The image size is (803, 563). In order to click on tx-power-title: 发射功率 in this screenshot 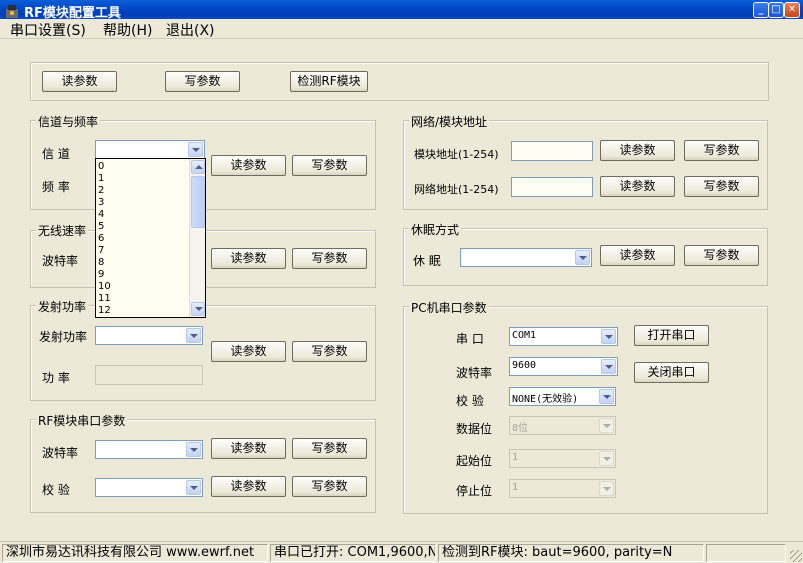, I will do `click(62, 306)`.